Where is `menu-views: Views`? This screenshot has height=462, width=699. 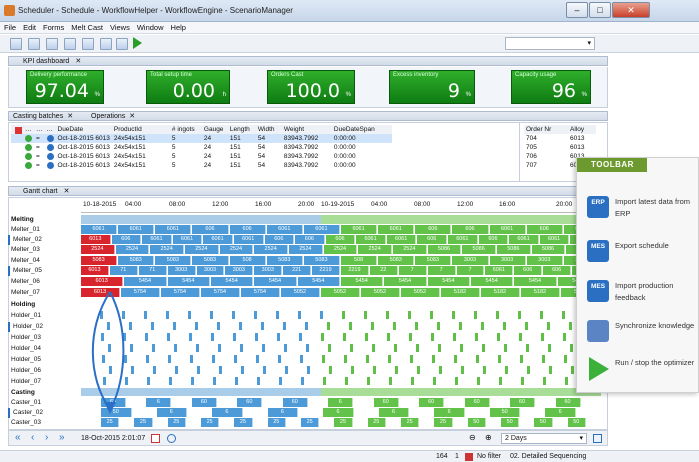
menu-views: Views is located at coordinates (119, 27).